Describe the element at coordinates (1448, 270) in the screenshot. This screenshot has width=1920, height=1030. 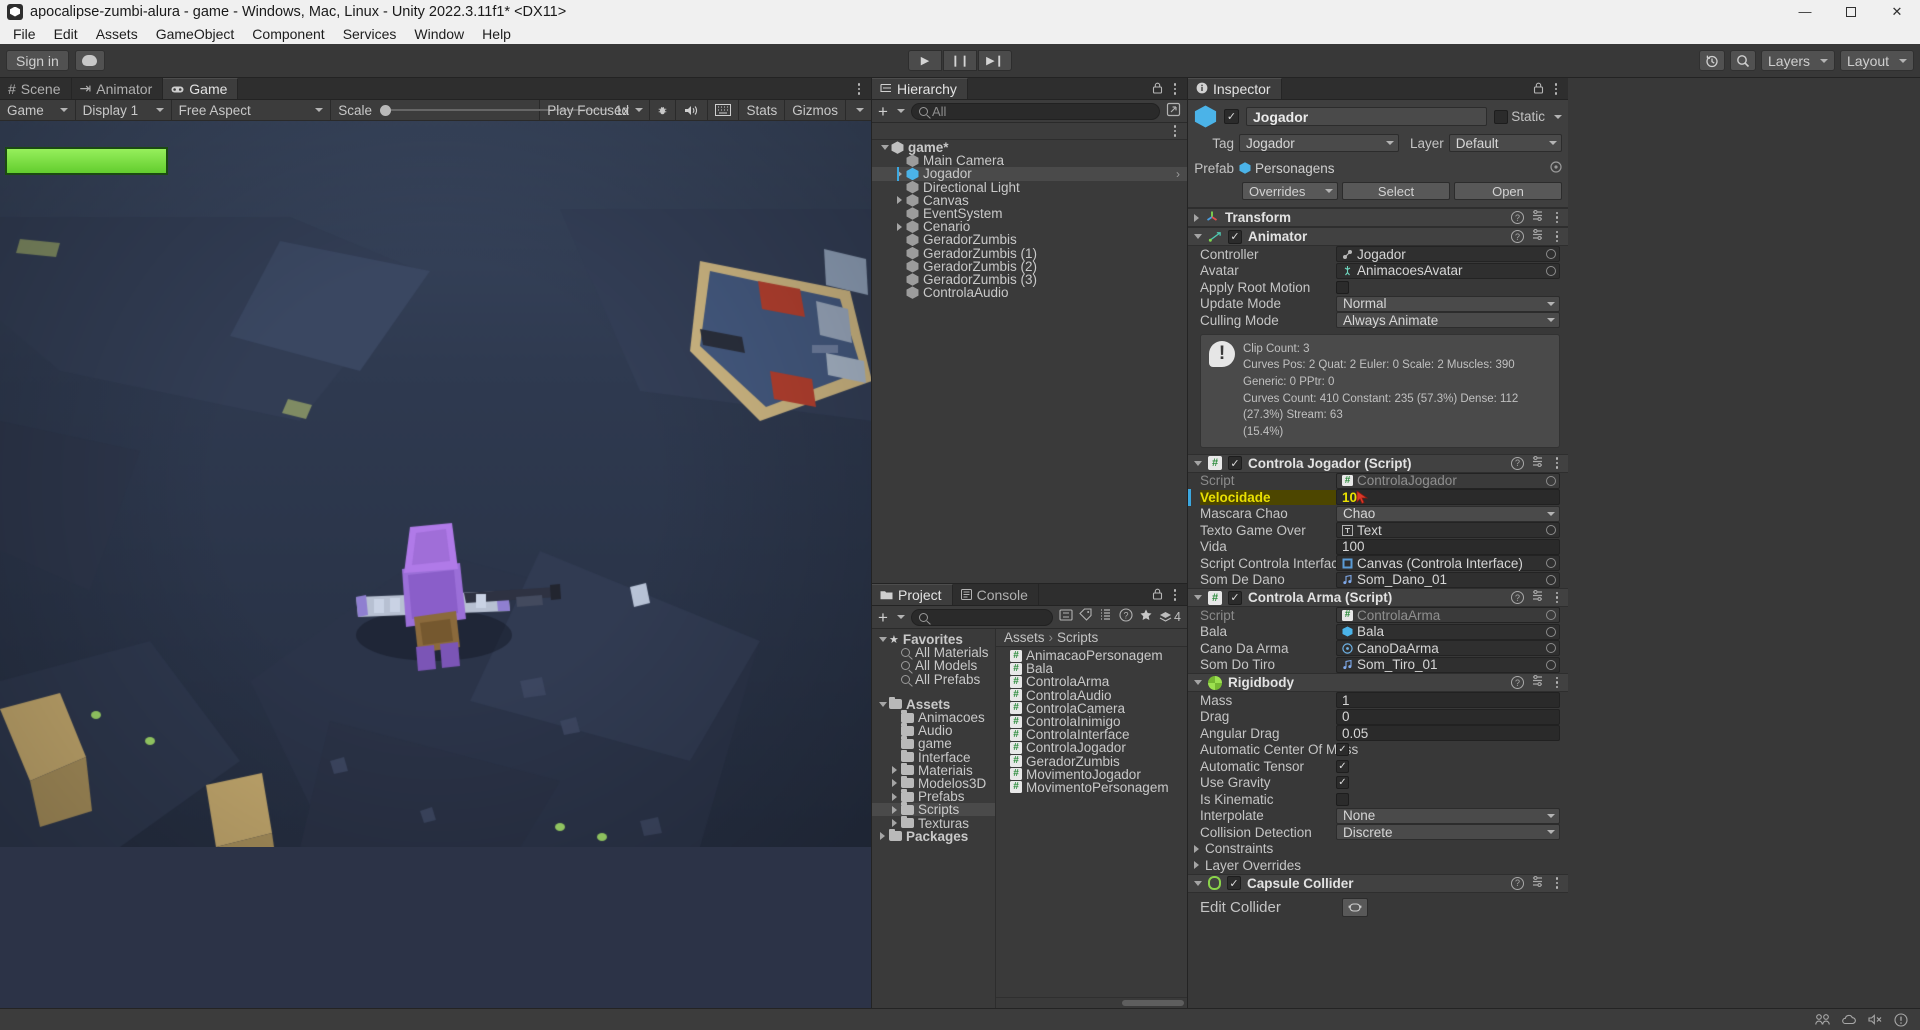
I see `field-object-reference: AnimacoesAvatar` at that location.